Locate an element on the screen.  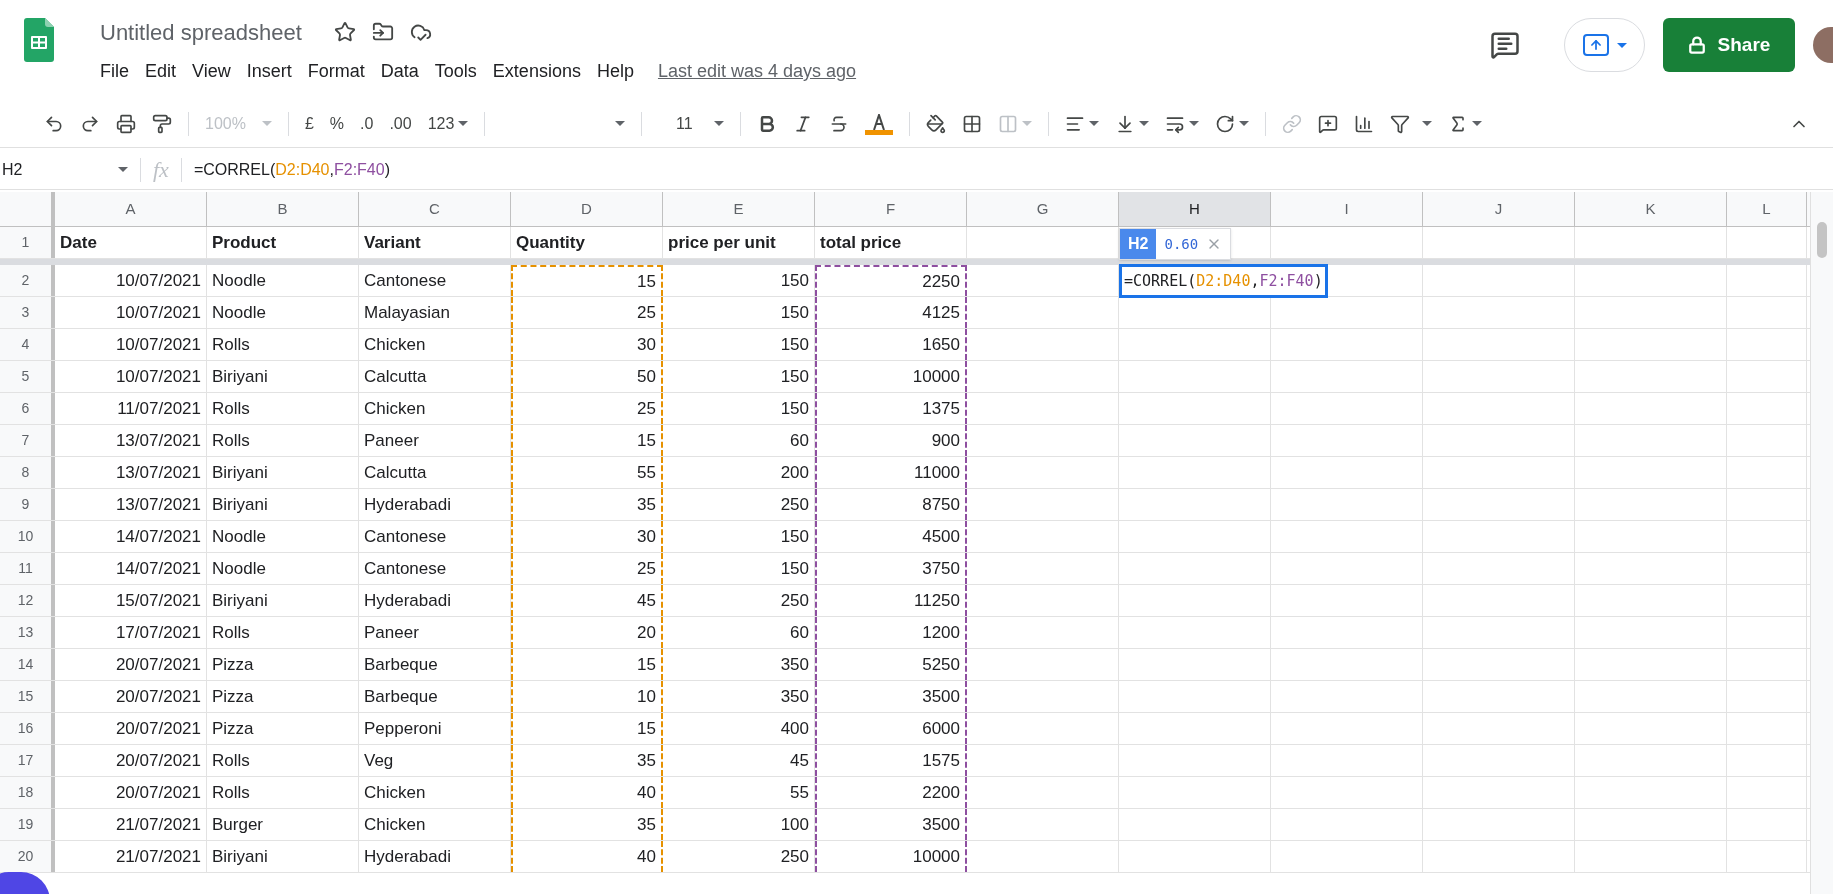
column-header: K is located at coordinates (1651, 209).